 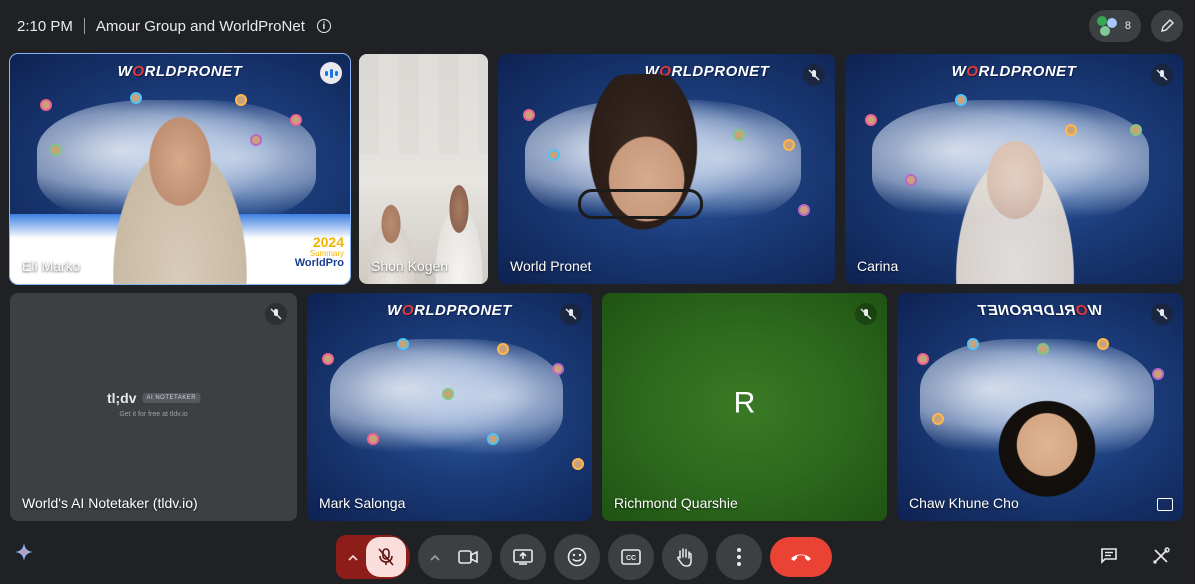 I want to click on captions-button: CC, so click(x=631, y=557).